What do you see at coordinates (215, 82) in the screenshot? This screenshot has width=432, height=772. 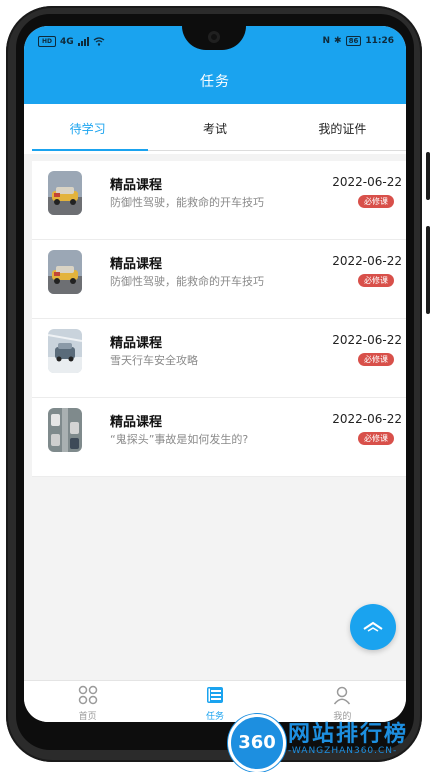 I see `page-title: 任务` at bounding box center [215, 82].